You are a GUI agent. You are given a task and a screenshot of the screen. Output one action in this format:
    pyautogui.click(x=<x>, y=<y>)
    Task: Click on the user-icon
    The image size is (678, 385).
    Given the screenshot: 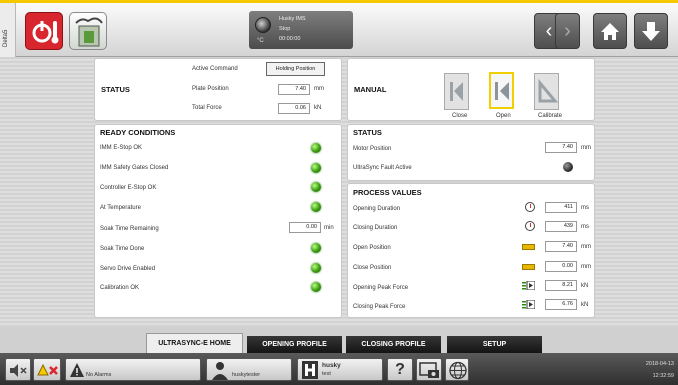 What is the action you would take?
    pyautogui.click(x=220, y=371)
    